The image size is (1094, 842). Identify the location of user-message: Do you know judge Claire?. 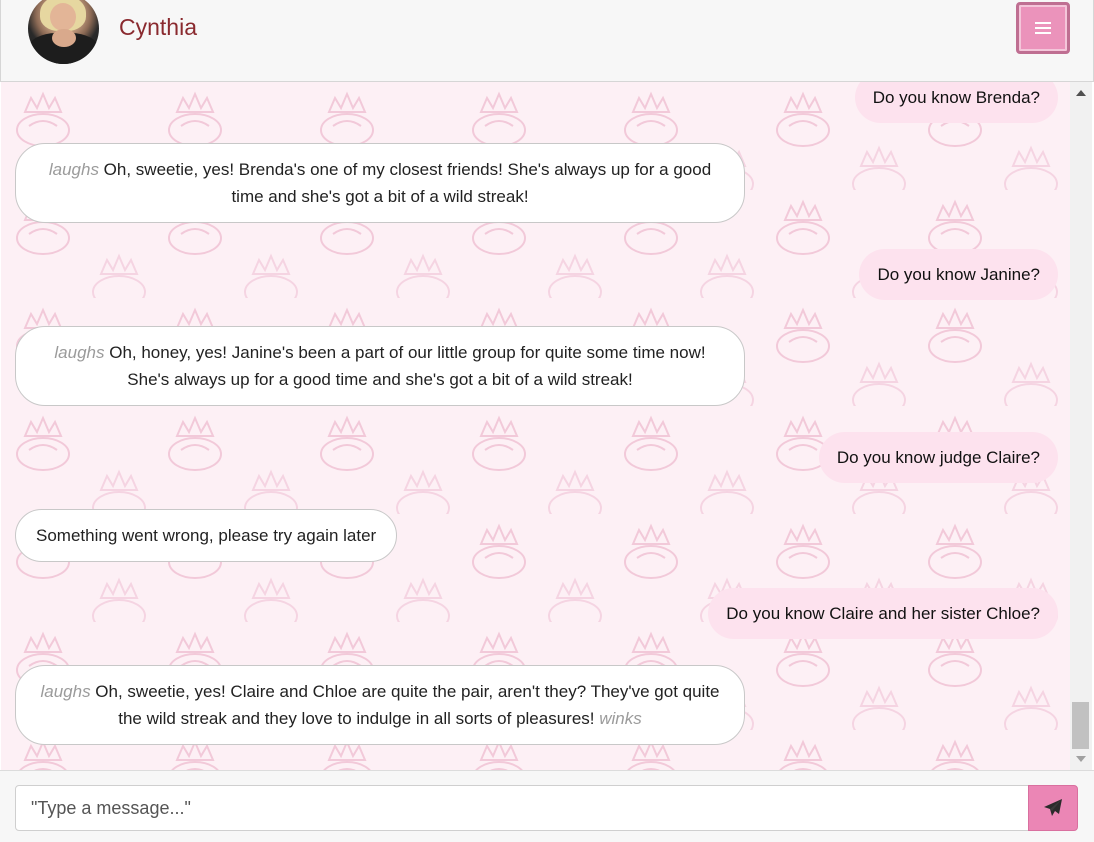
(938, 457).